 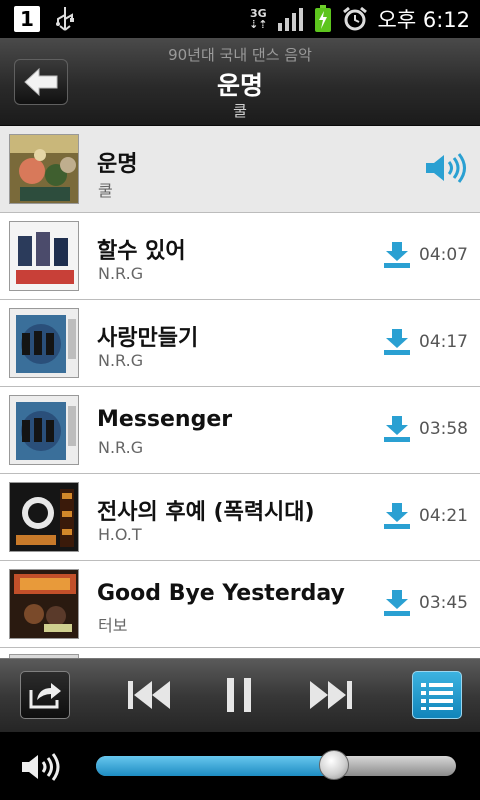 I want to click on song-row: Good Bye Yesterday 터보 03:45, so click(x=240, y=604).